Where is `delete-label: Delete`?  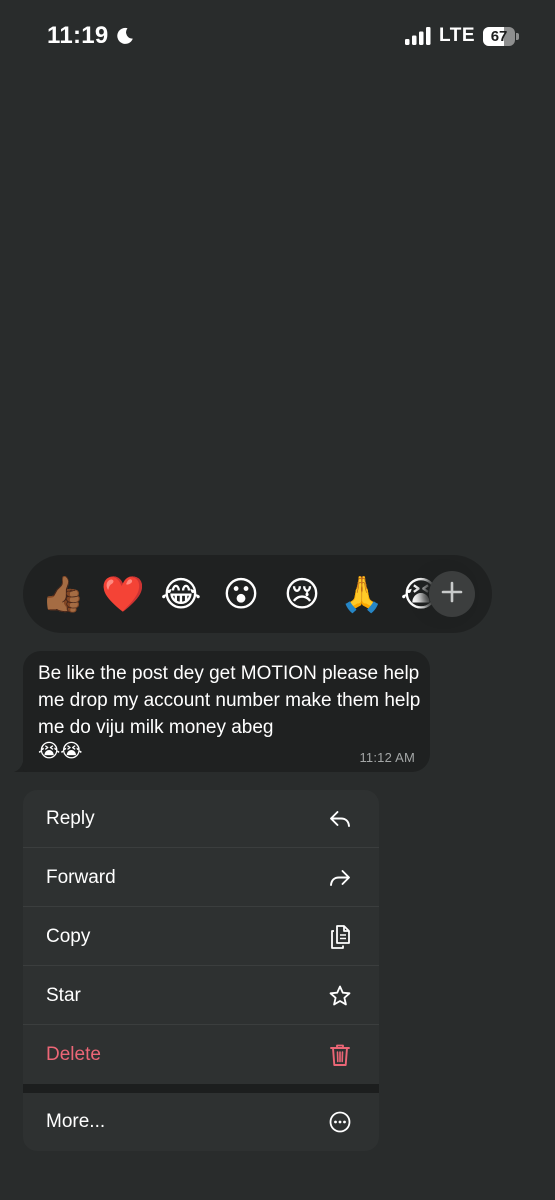 delete-label: Delete is located at coordinates (73, 1054).